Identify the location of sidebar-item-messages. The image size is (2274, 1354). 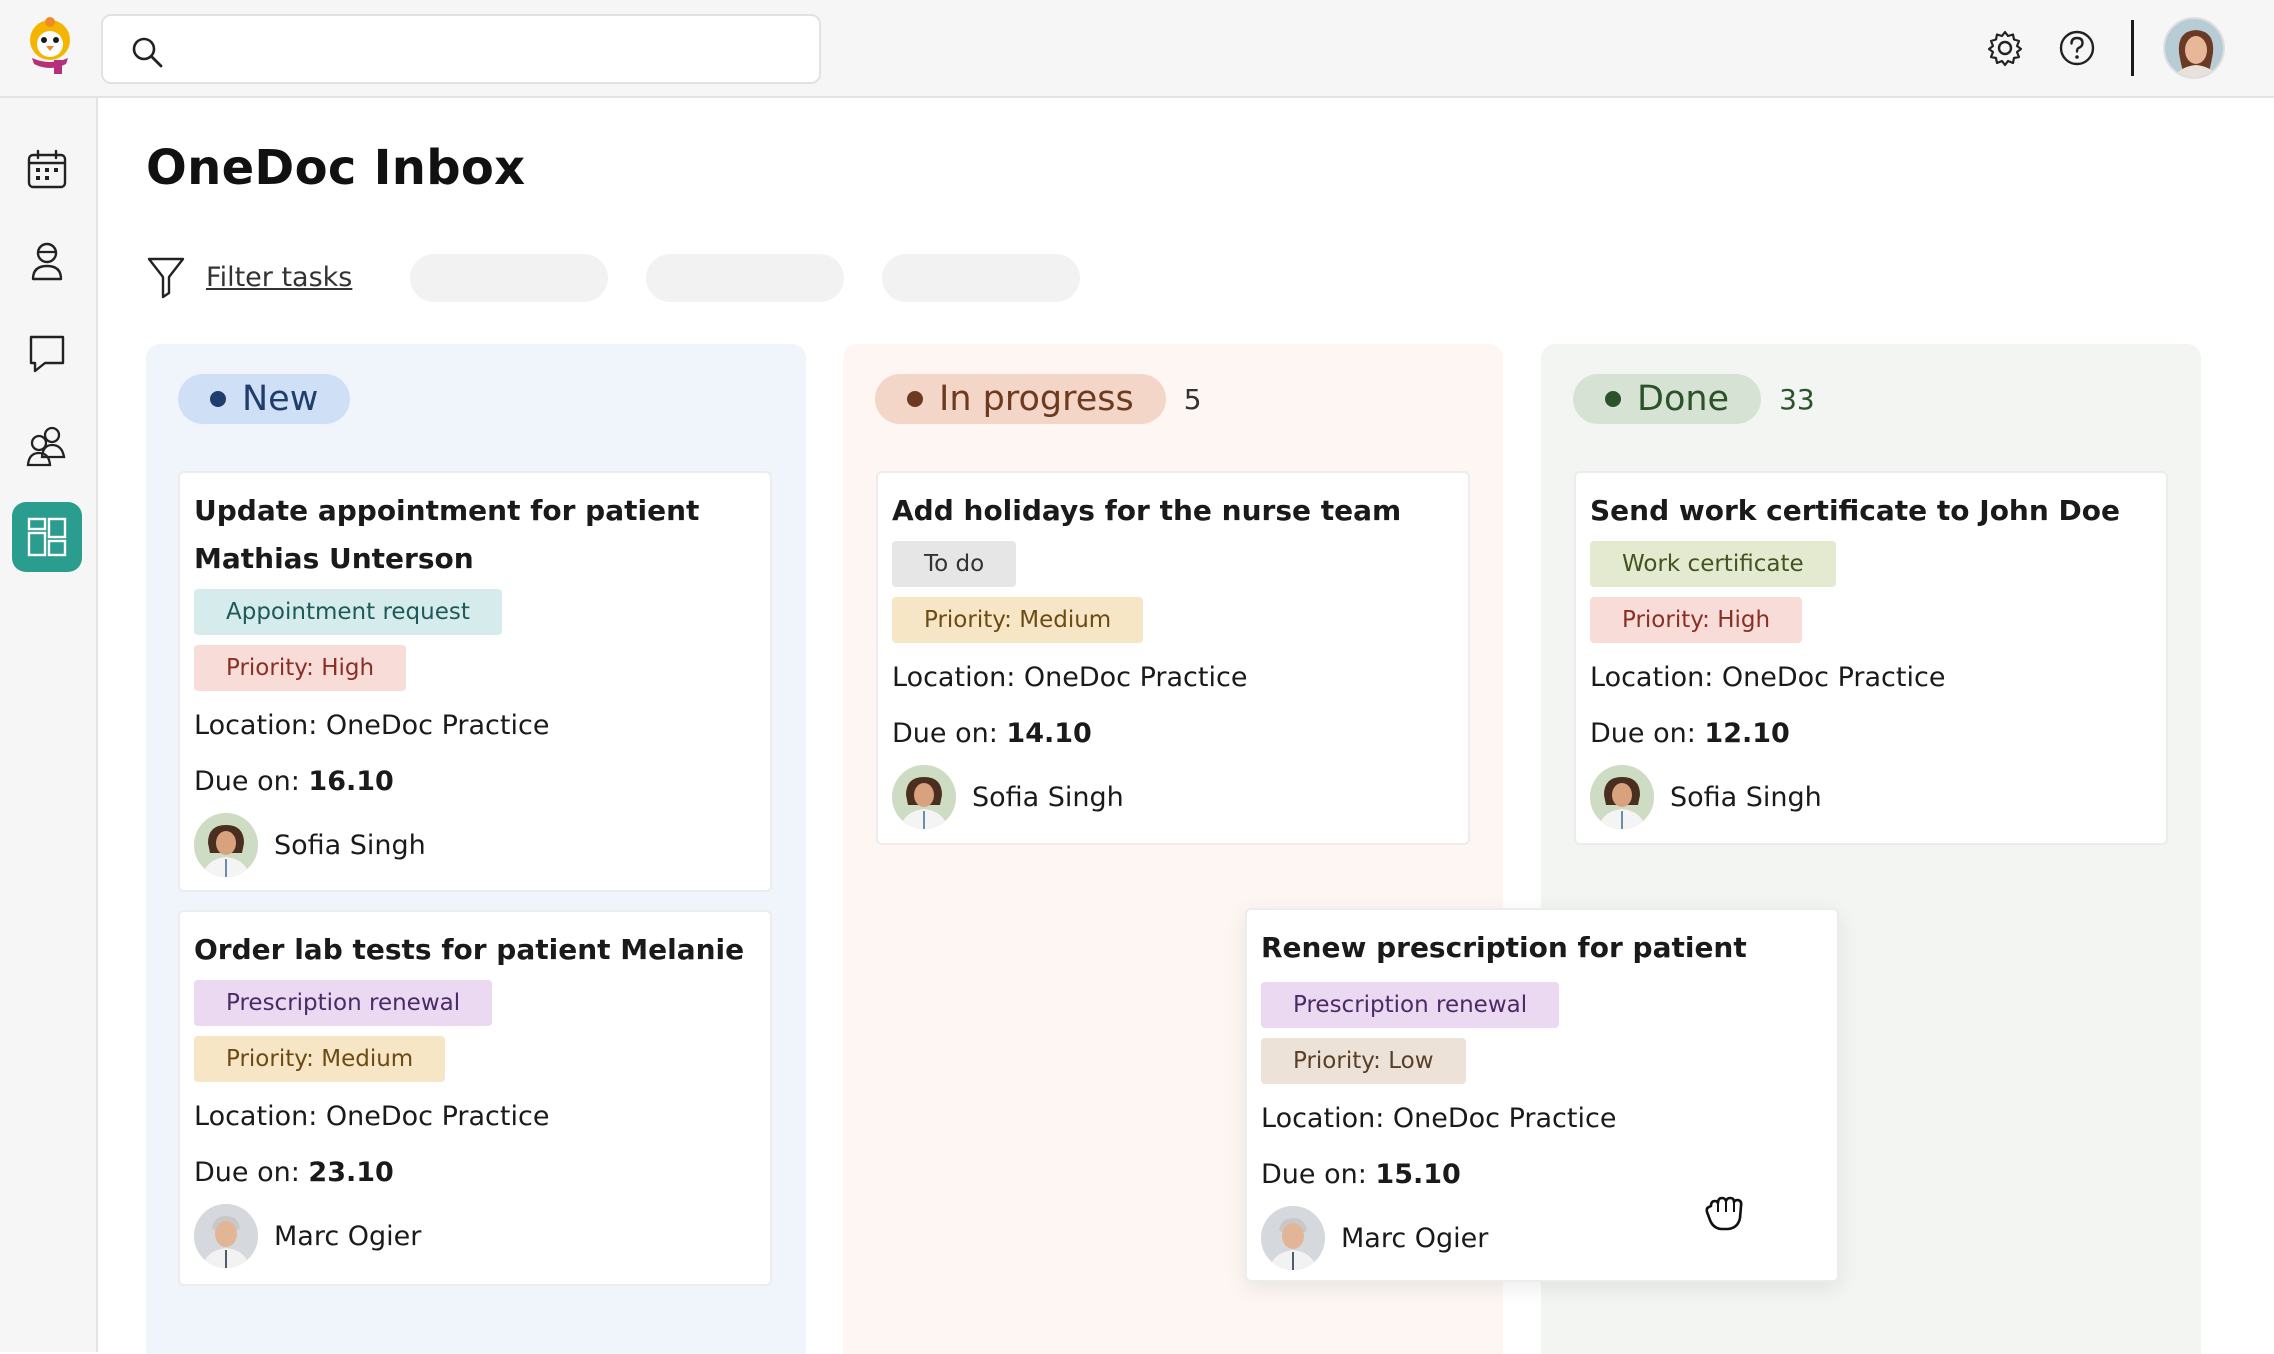
(47, 353).